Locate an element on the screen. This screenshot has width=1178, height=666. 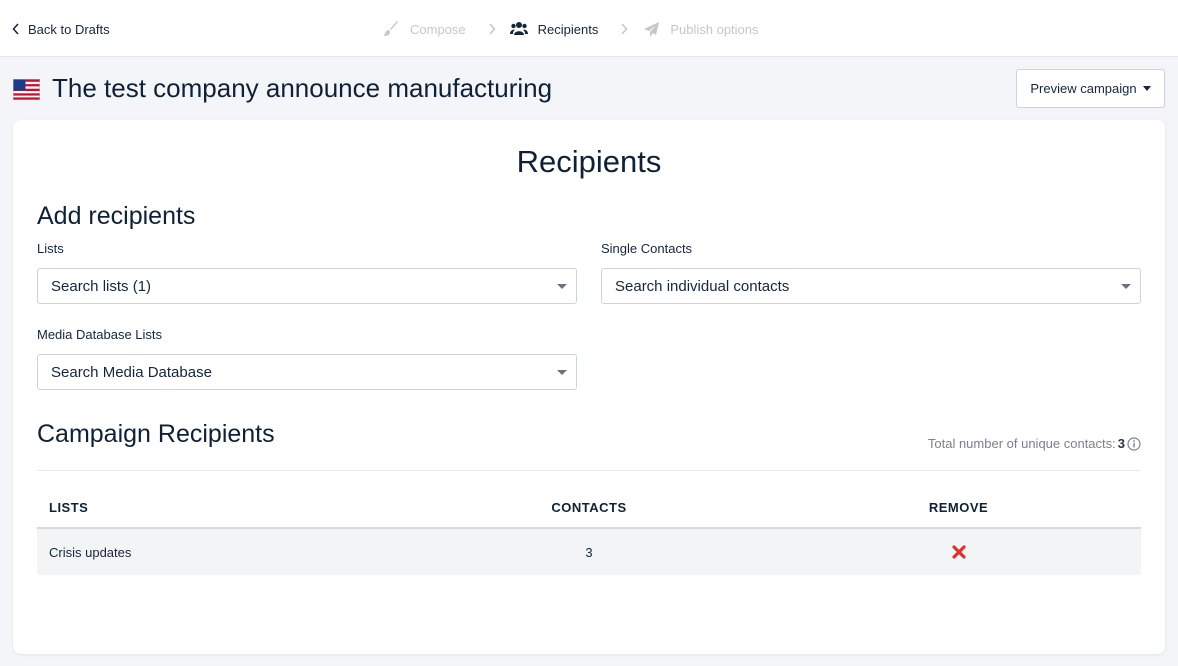
step-publish-options: Publish options is located at coordinates (700, 29).